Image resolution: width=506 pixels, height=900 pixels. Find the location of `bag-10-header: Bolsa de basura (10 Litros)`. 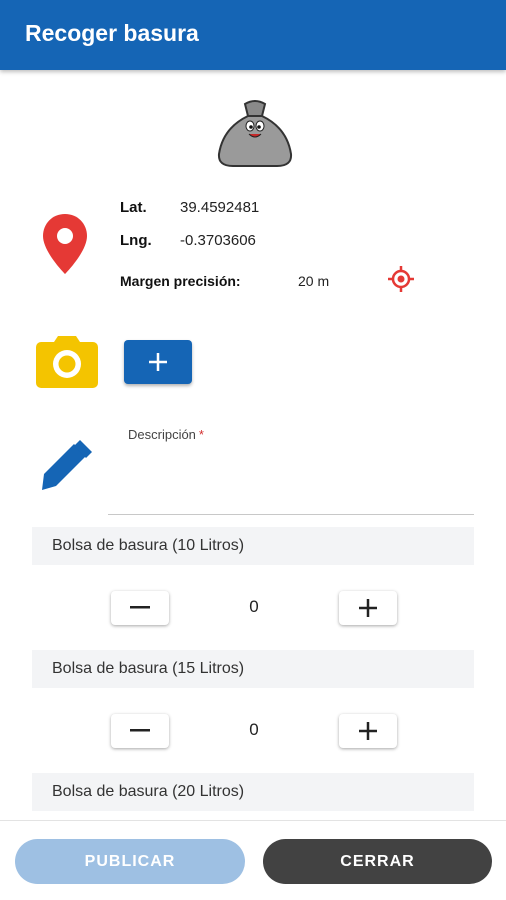

bag-10-header: Bolsa de basura (10 Litros) is located at coordinates (253, 546).